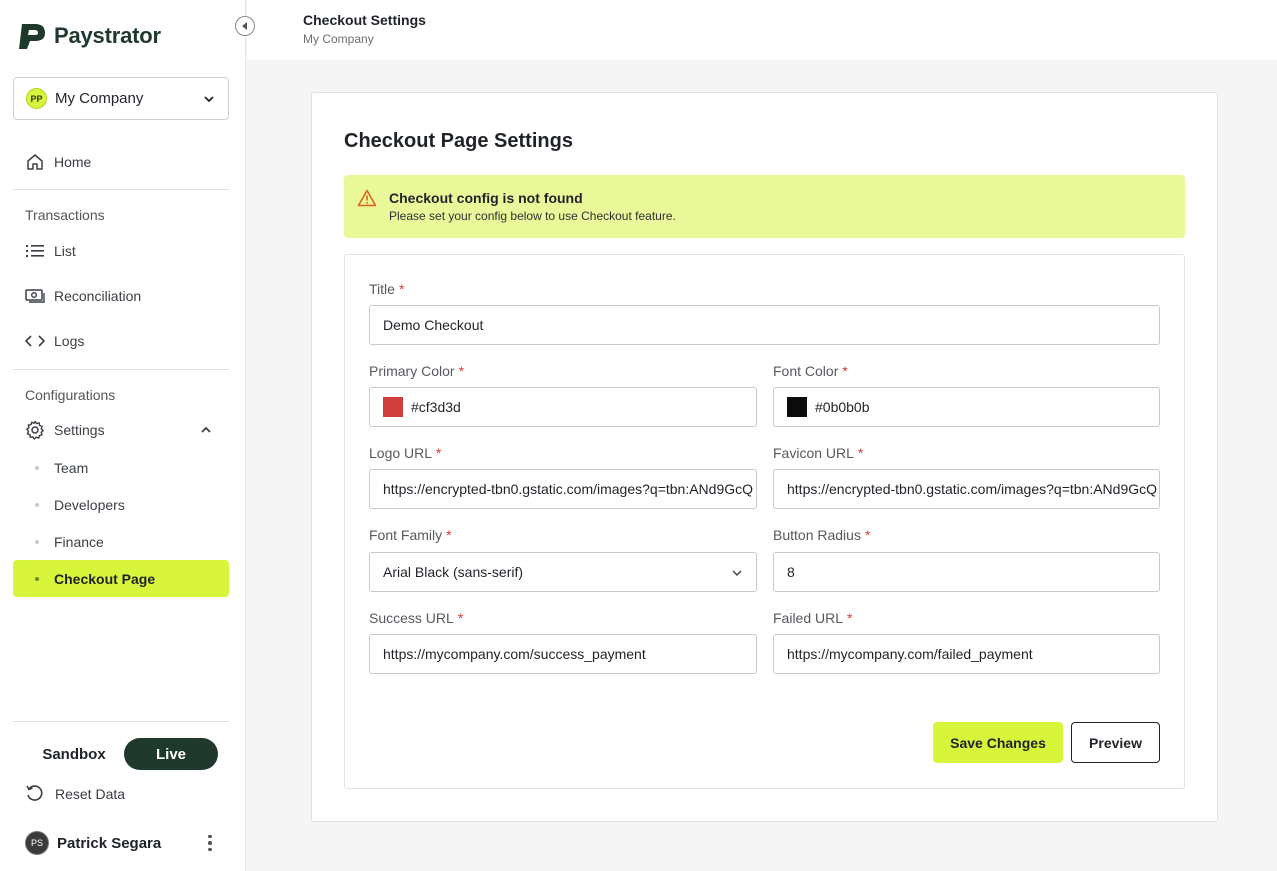 The image size is (1277, 871). What do you see at coordinates (486, 198) in the screenshot?
I see `alert-title: Checkout config is not found` at bounding box center [486, 198].